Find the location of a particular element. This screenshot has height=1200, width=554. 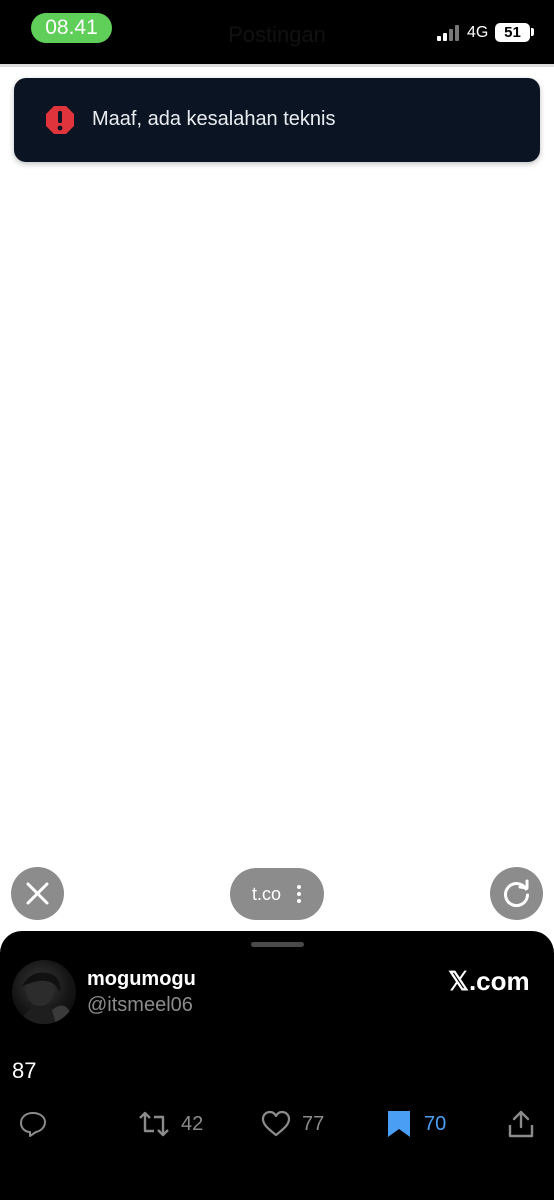

author-name: mogumogu is located at coordinates (141, 979).